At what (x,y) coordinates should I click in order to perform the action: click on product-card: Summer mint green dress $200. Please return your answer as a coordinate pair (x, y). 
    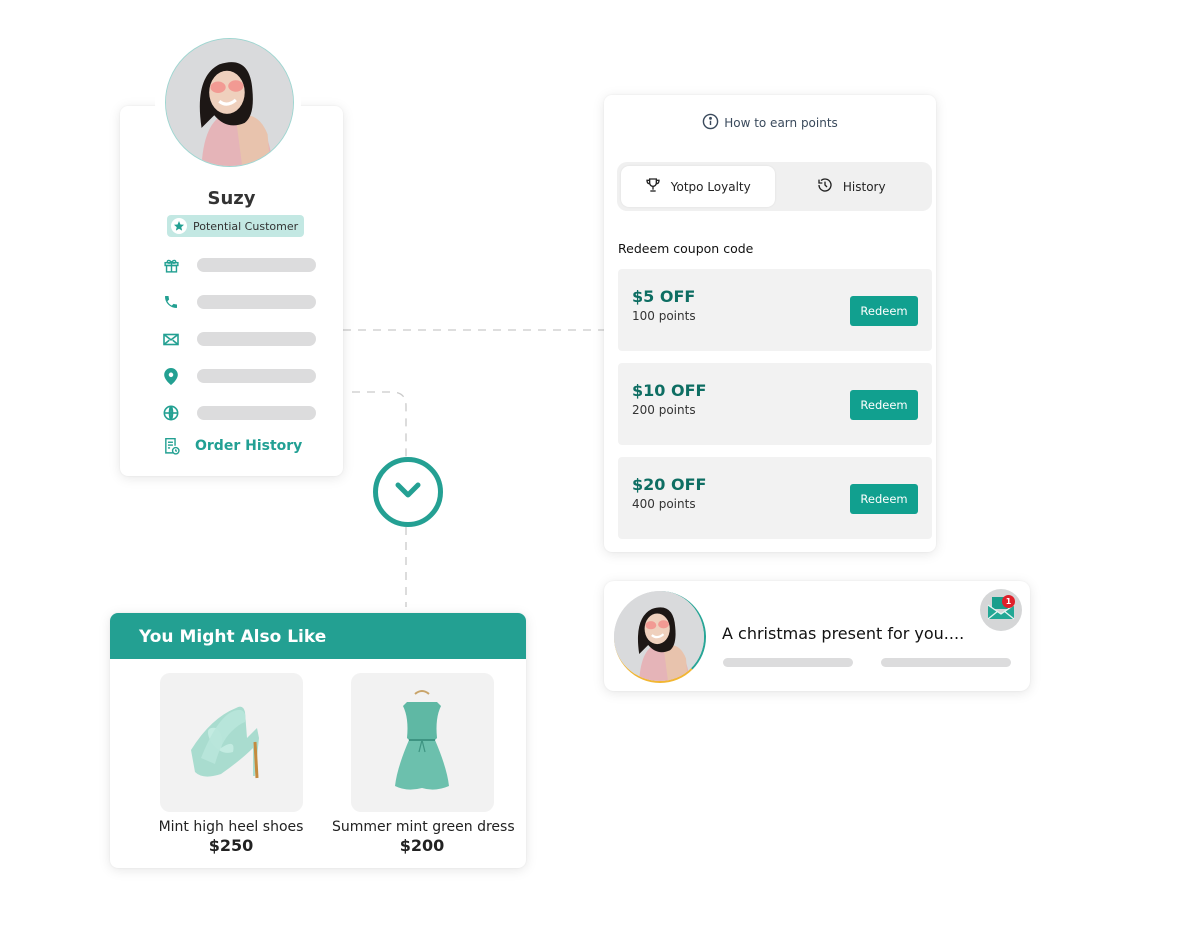
    Looking at the image, I should click on (423, 764).